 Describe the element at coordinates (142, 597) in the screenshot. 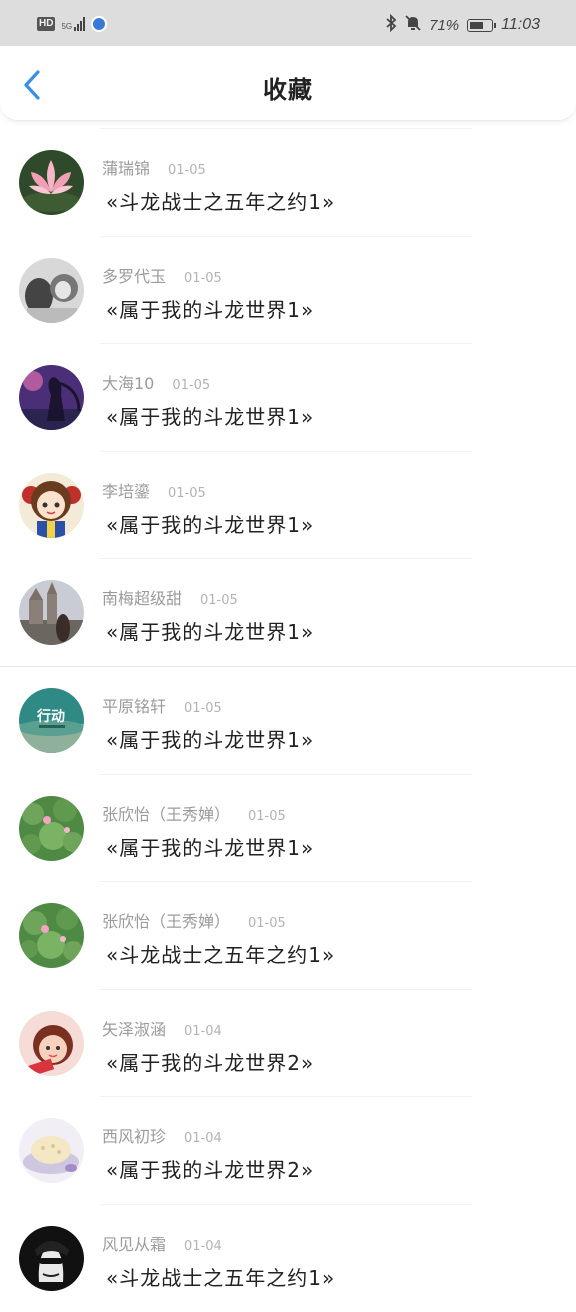

I see `user-name: 南梅超级甜` at that location.